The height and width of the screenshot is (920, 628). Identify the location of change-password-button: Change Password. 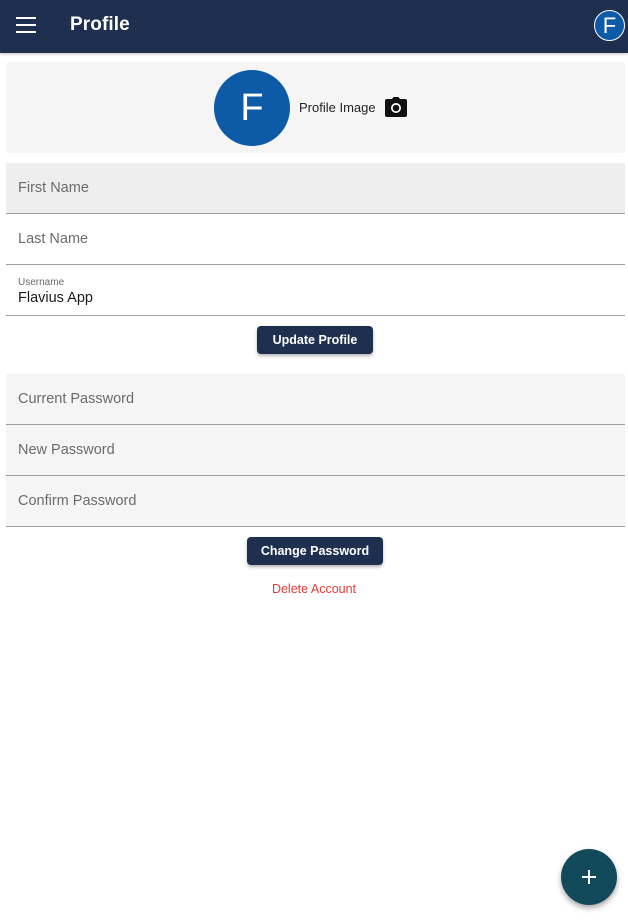
(315, 551).